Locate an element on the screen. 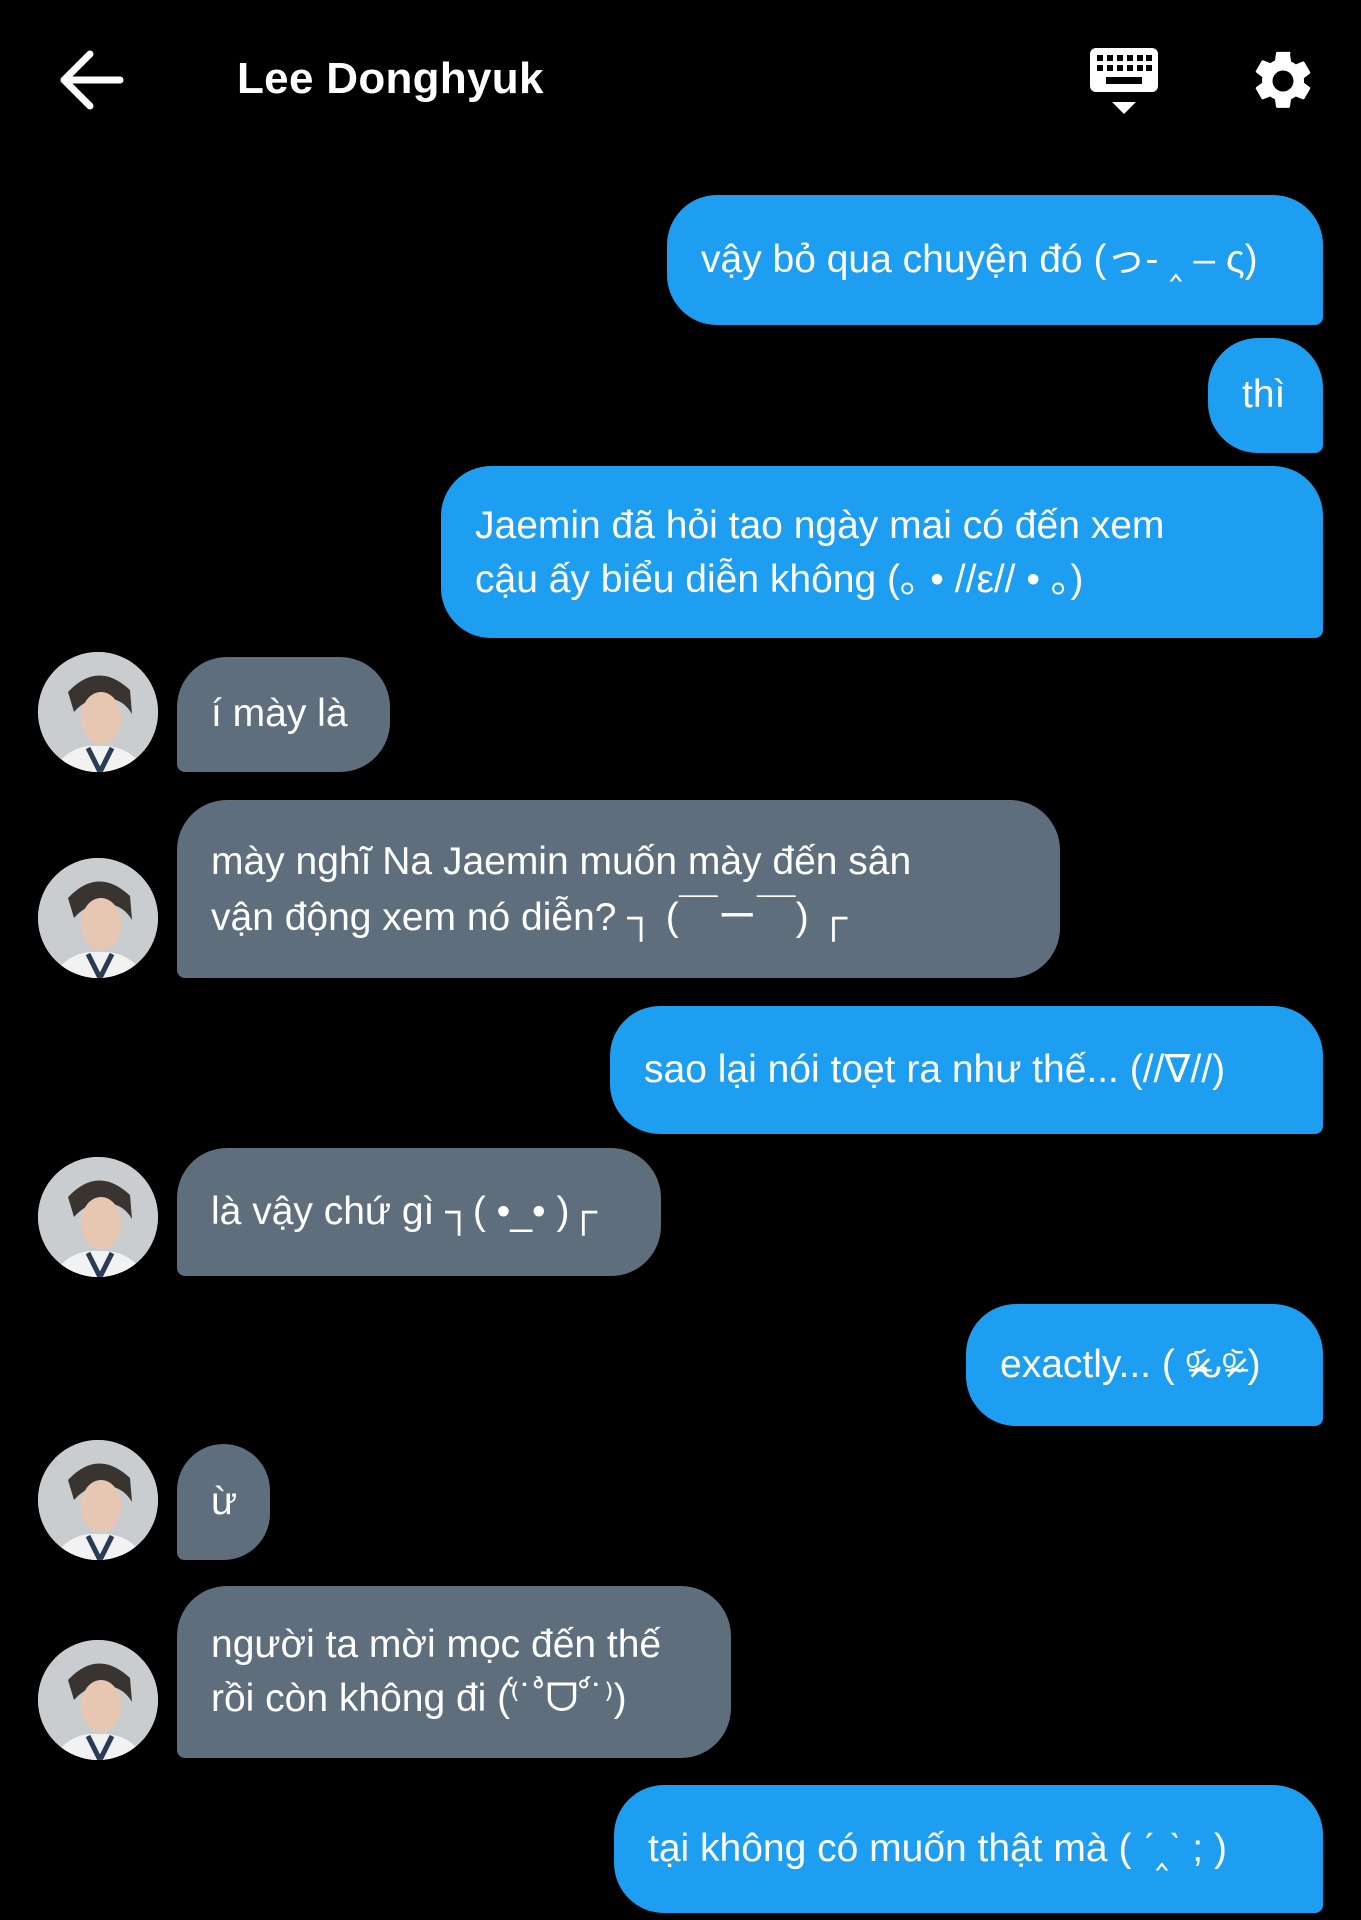  outgoing-message-bubble: exactly... ( ᵒ̴̶̷᷄ᴗᵒ̴̶̷᷅ ) is located at coordinates (1144, 1365).